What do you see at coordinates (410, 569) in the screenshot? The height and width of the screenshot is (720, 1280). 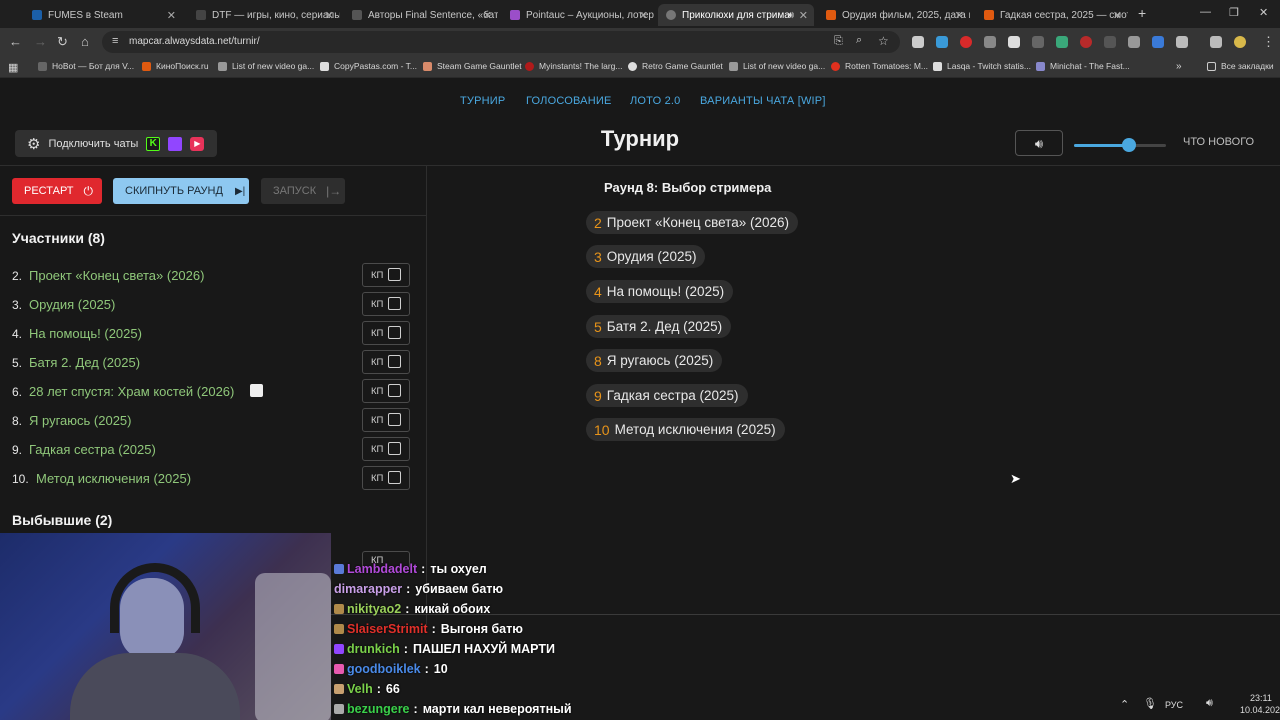 I see `chat-message: Lambdadelt: ты охуел` at bounding box center [410, 569].